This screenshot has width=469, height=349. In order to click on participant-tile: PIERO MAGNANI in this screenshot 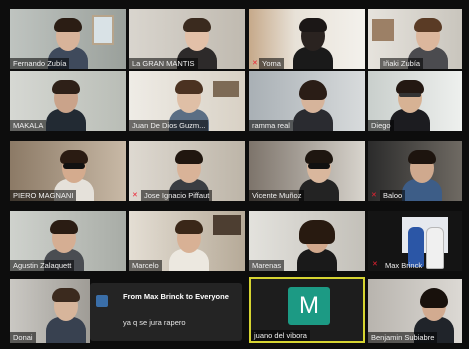, I will do `click(68, 171)`.